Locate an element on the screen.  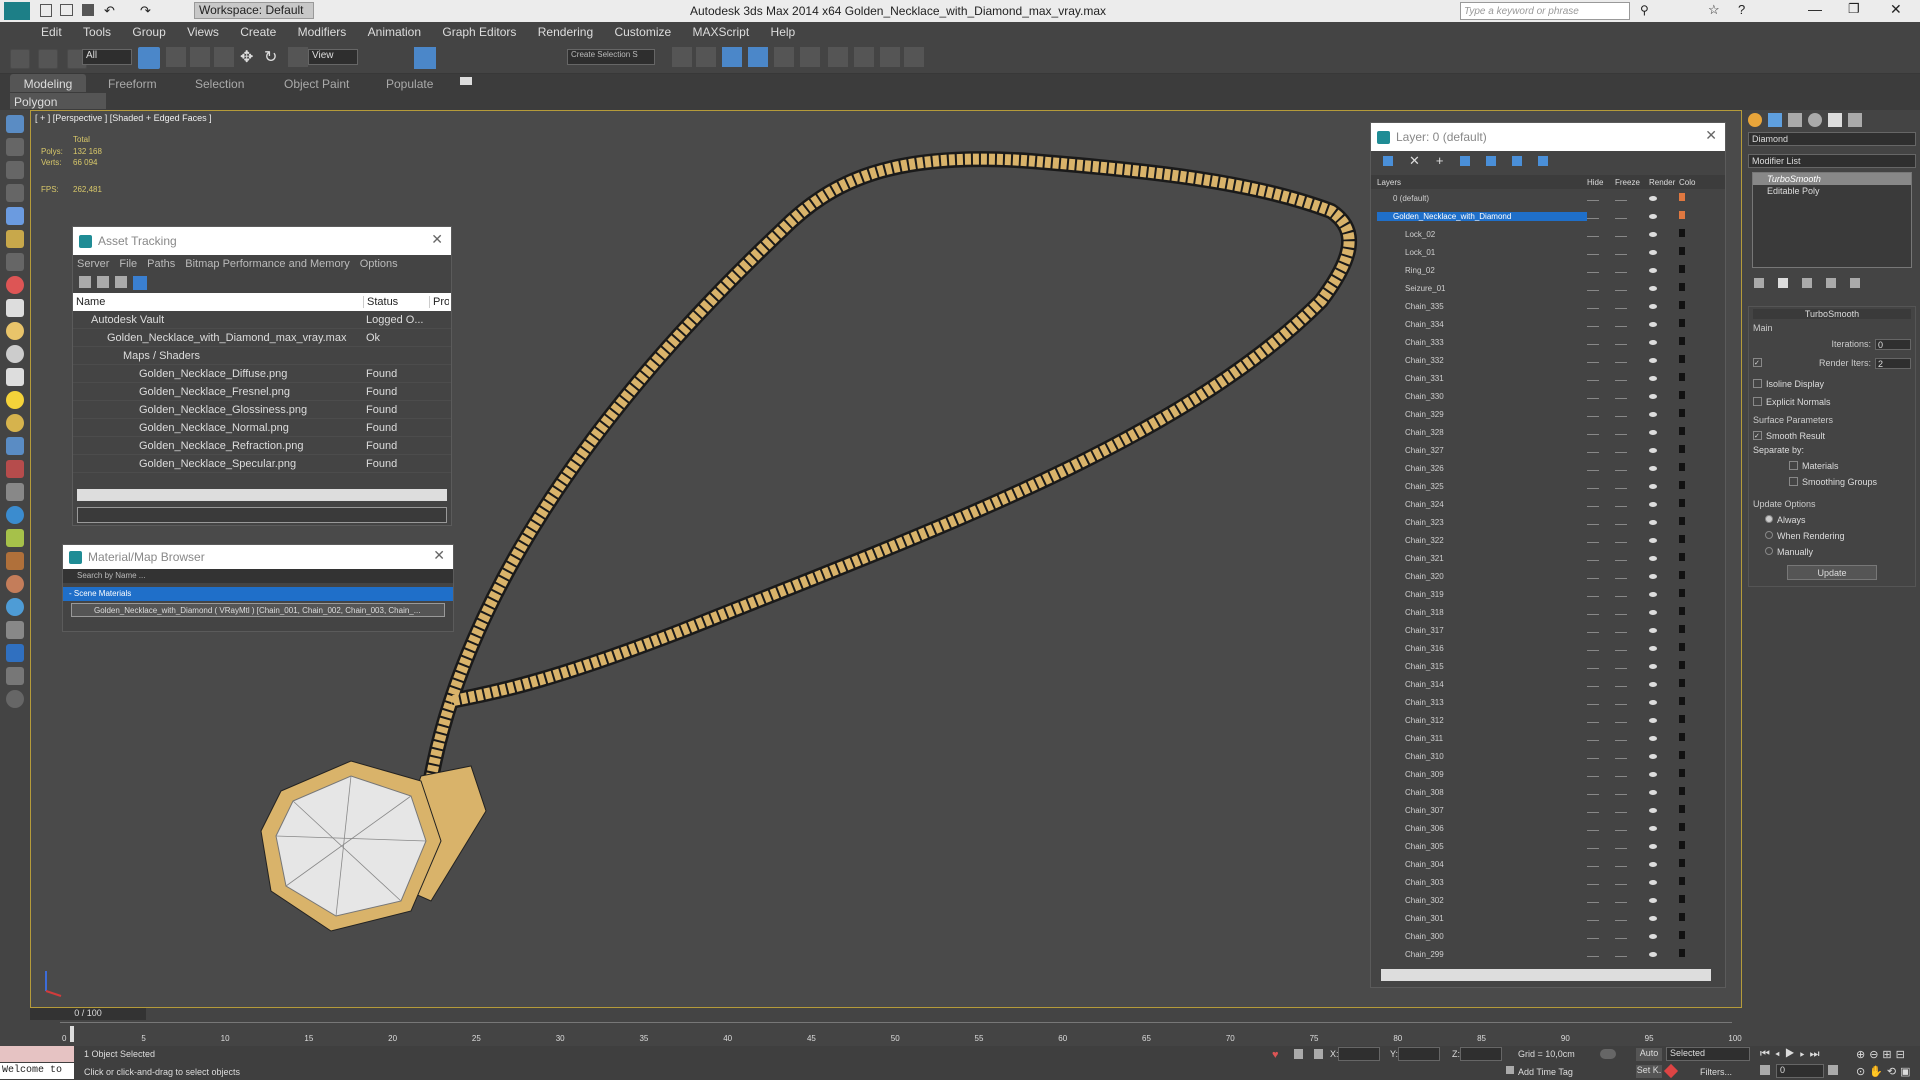
layer-row: Chain_321 is located at coordinates (1548, 558).